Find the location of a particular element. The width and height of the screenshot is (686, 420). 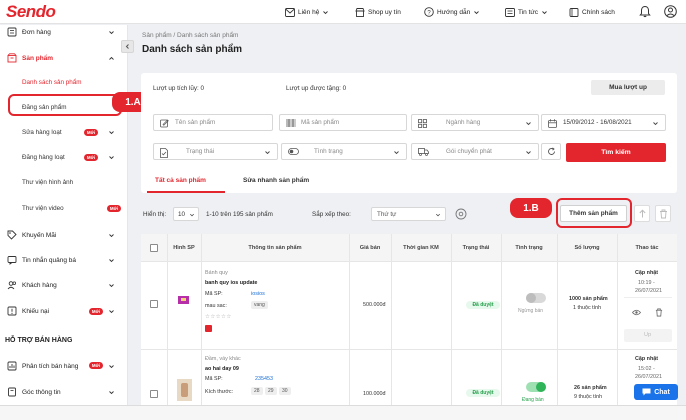

product-name-link: banh quy ios update is located at coordinates (231, 283).